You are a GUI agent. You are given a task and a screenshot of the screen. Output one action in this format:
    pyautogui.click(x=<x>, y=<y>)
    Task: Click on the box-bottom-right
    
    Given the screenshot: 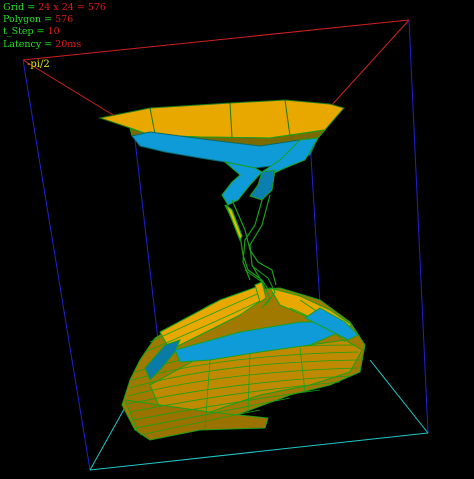 What is the action you would take?
    pyautogui.click(x=399, y=396)
    